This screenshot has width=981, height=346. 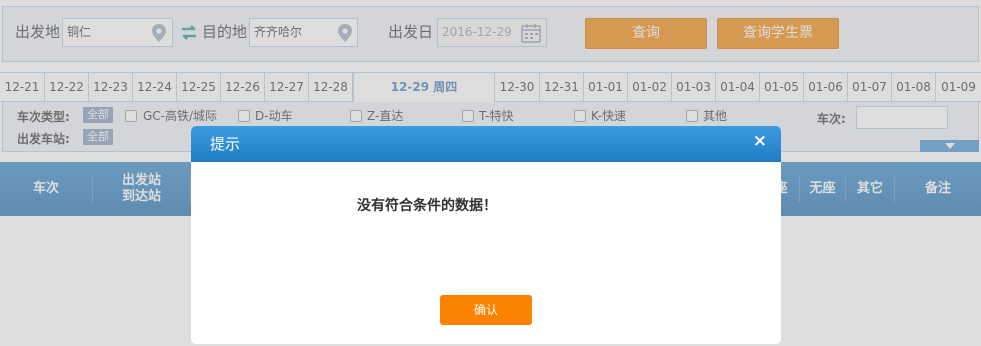 What do you see at coordinates (486, 310) in the screenshot?
I see `confirm-button: 确认` at bounding box center [486, 310].